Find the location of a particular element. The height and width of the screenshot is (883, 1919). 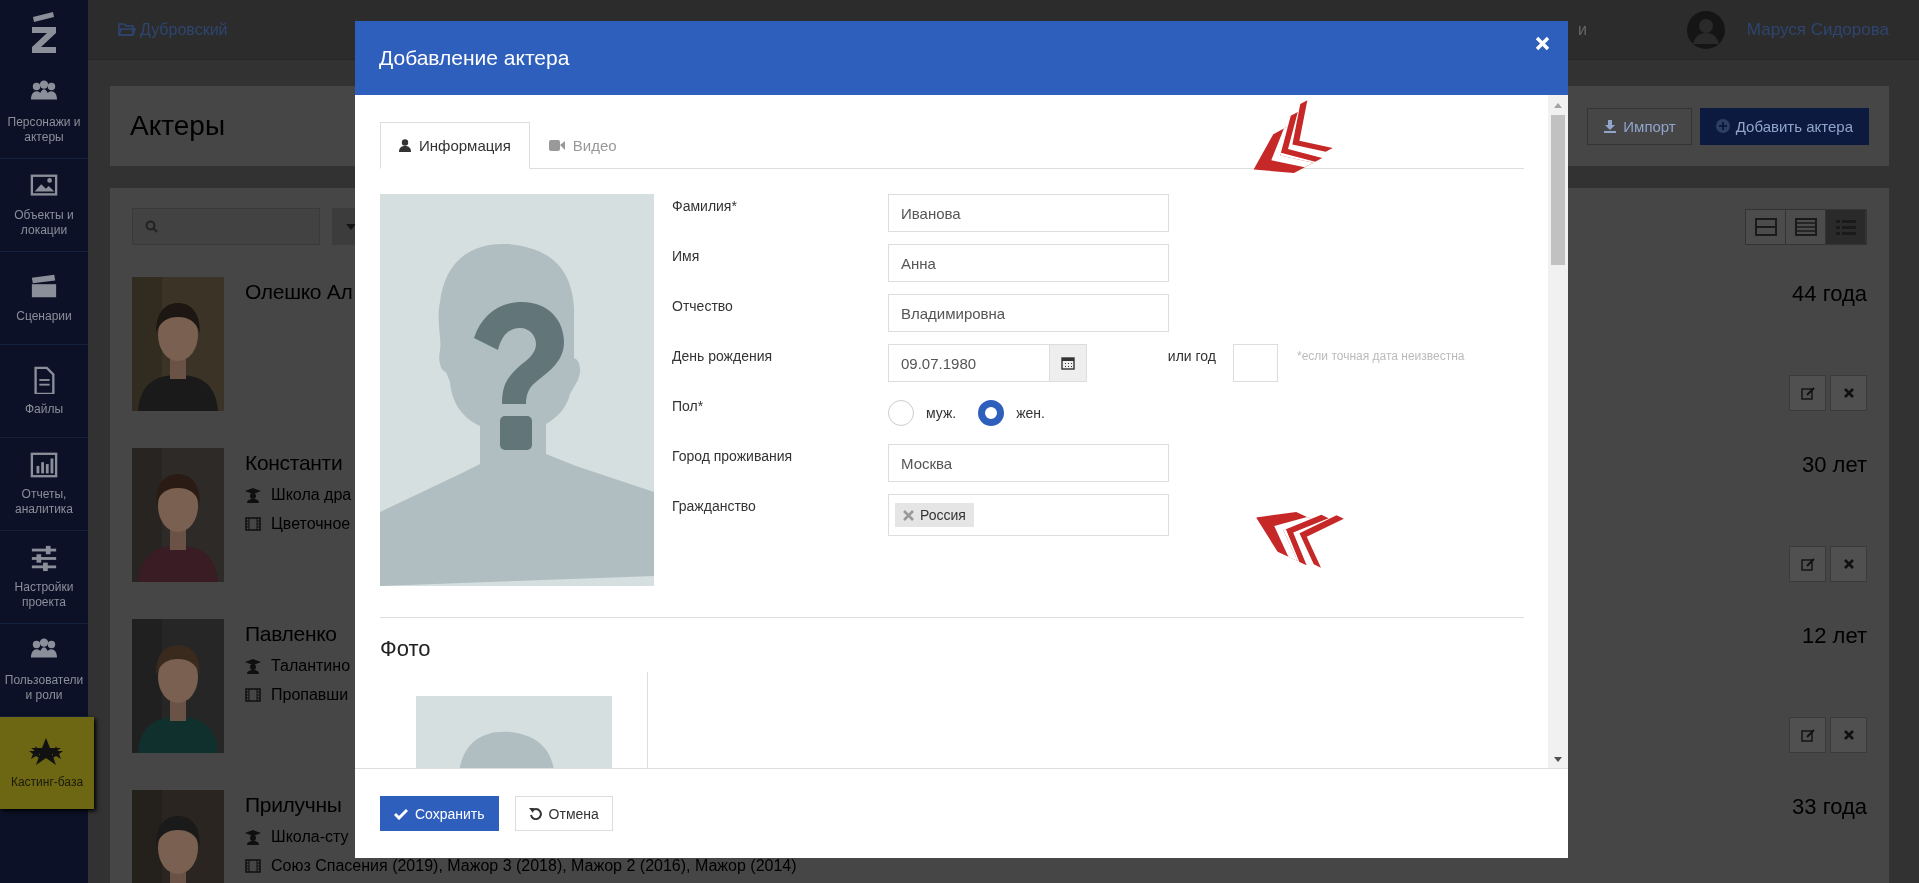

folder-icon is located at coordinates (127, 29).